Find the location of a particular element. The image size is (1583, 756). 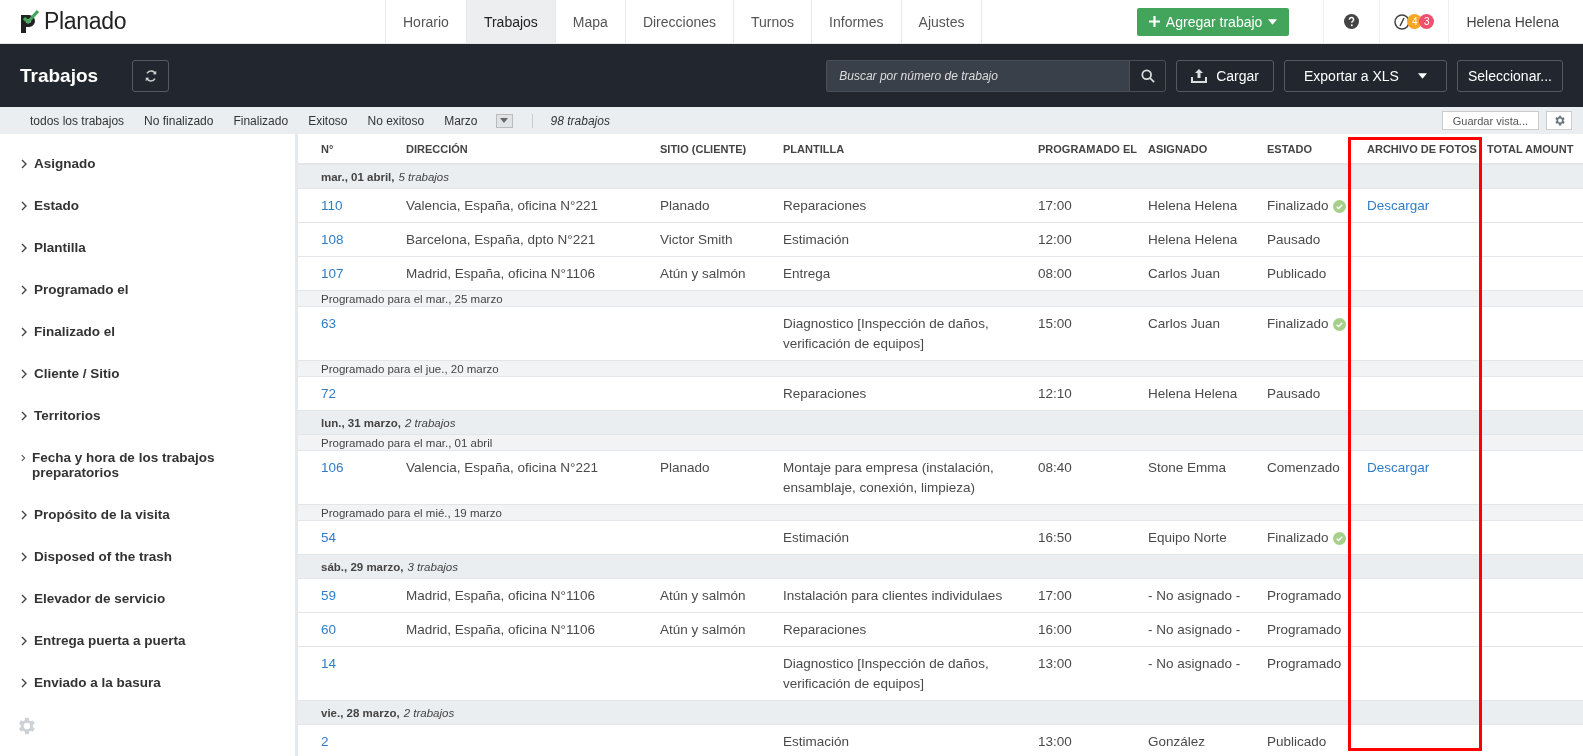

filter-section-label: Estado is located at coordinates (56, 205).